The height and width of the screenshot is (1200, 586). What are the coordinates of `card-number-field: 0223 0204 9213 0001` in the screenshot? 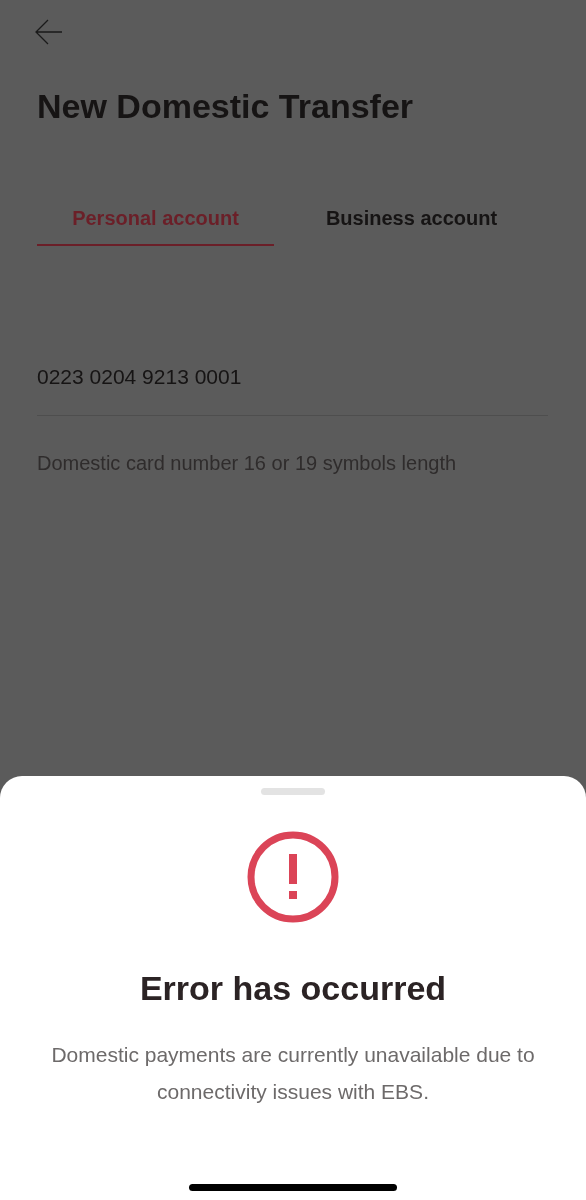 It's located at (292, 388).